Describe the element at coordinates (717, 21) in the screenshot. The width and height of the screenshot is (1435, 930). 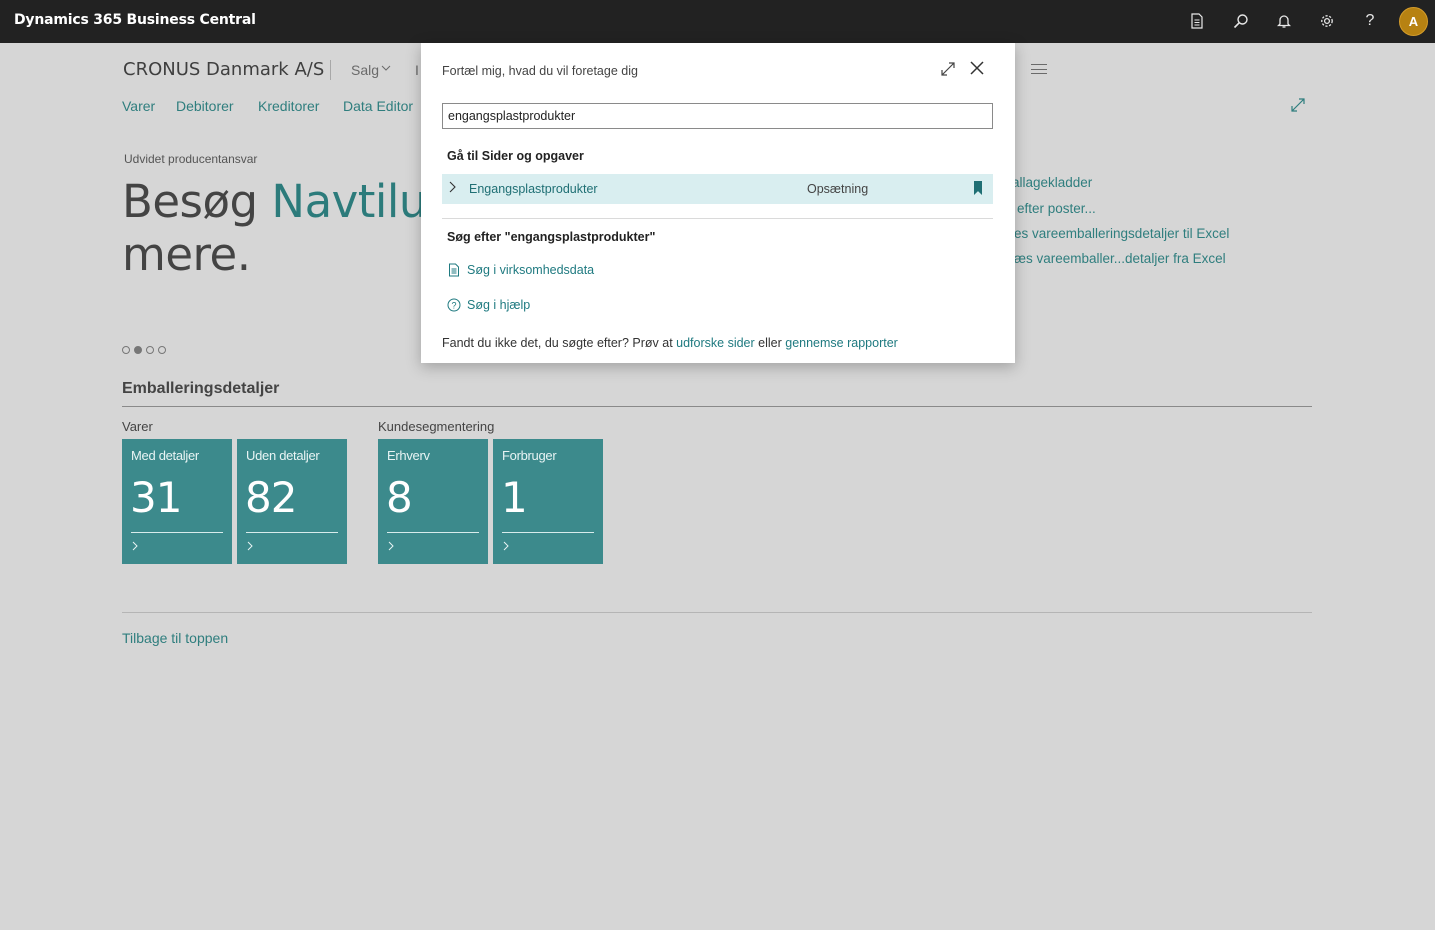
I see `top-bar: Dynamics 365 Business Central ? A` at that location.